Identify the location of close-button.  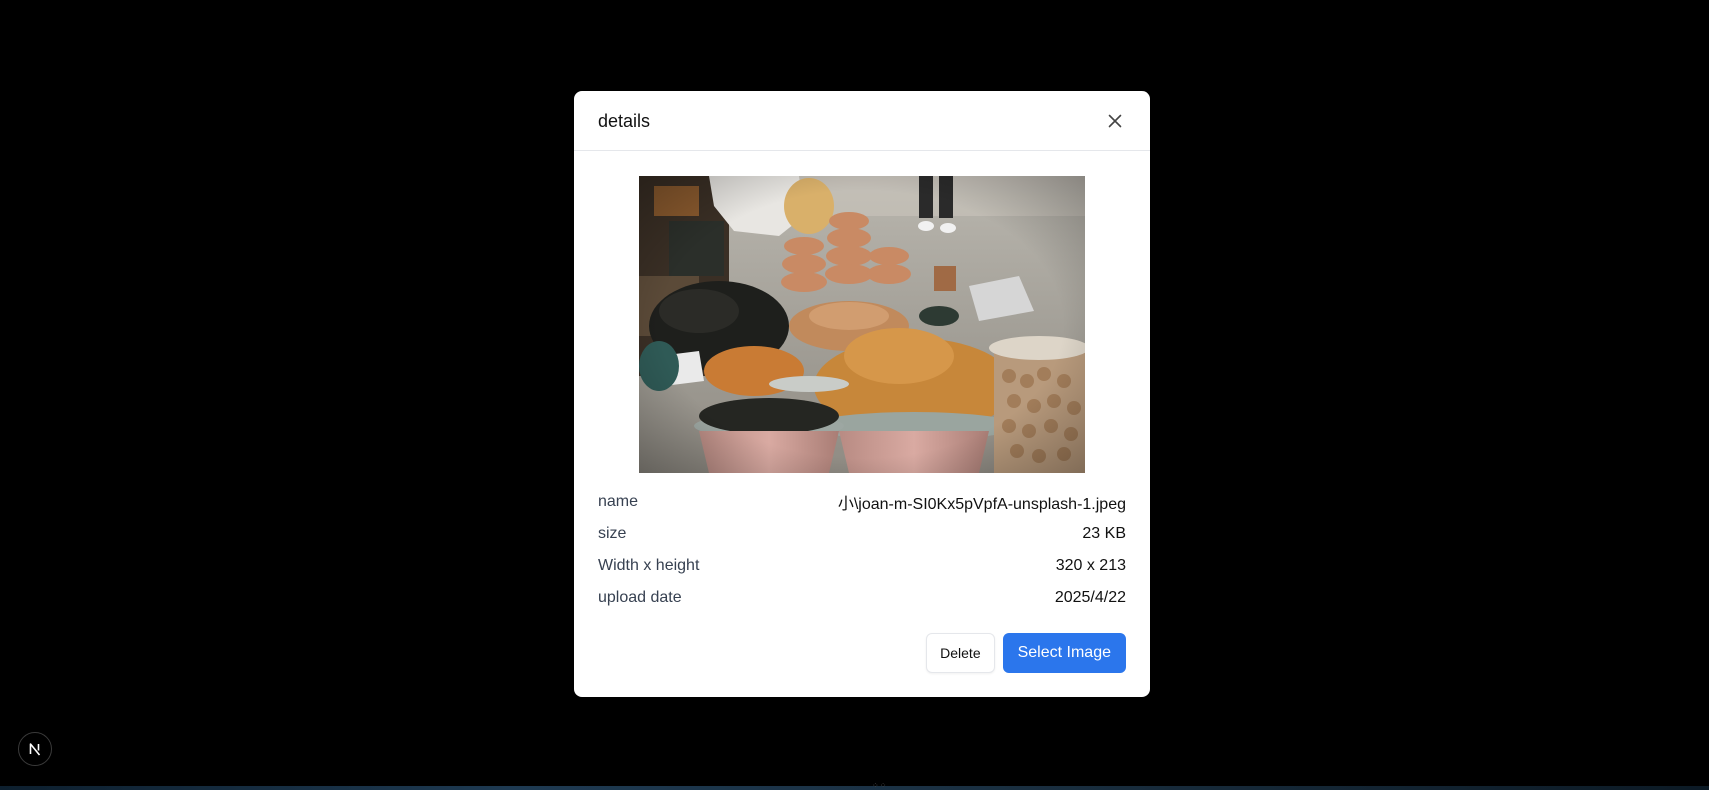
(1115, 121).